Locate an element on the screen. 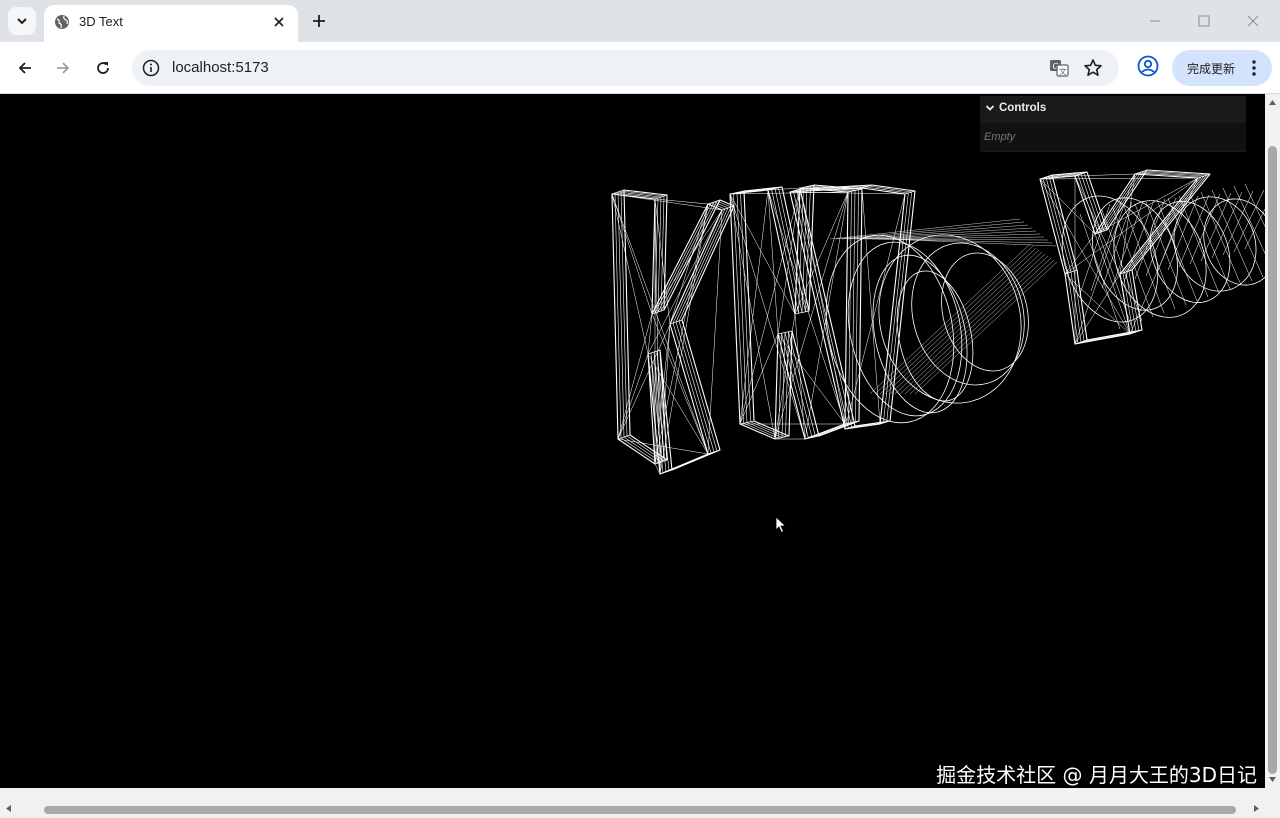 The image size is (1280, 818). reload-icon is located at coordinates (103, 68).